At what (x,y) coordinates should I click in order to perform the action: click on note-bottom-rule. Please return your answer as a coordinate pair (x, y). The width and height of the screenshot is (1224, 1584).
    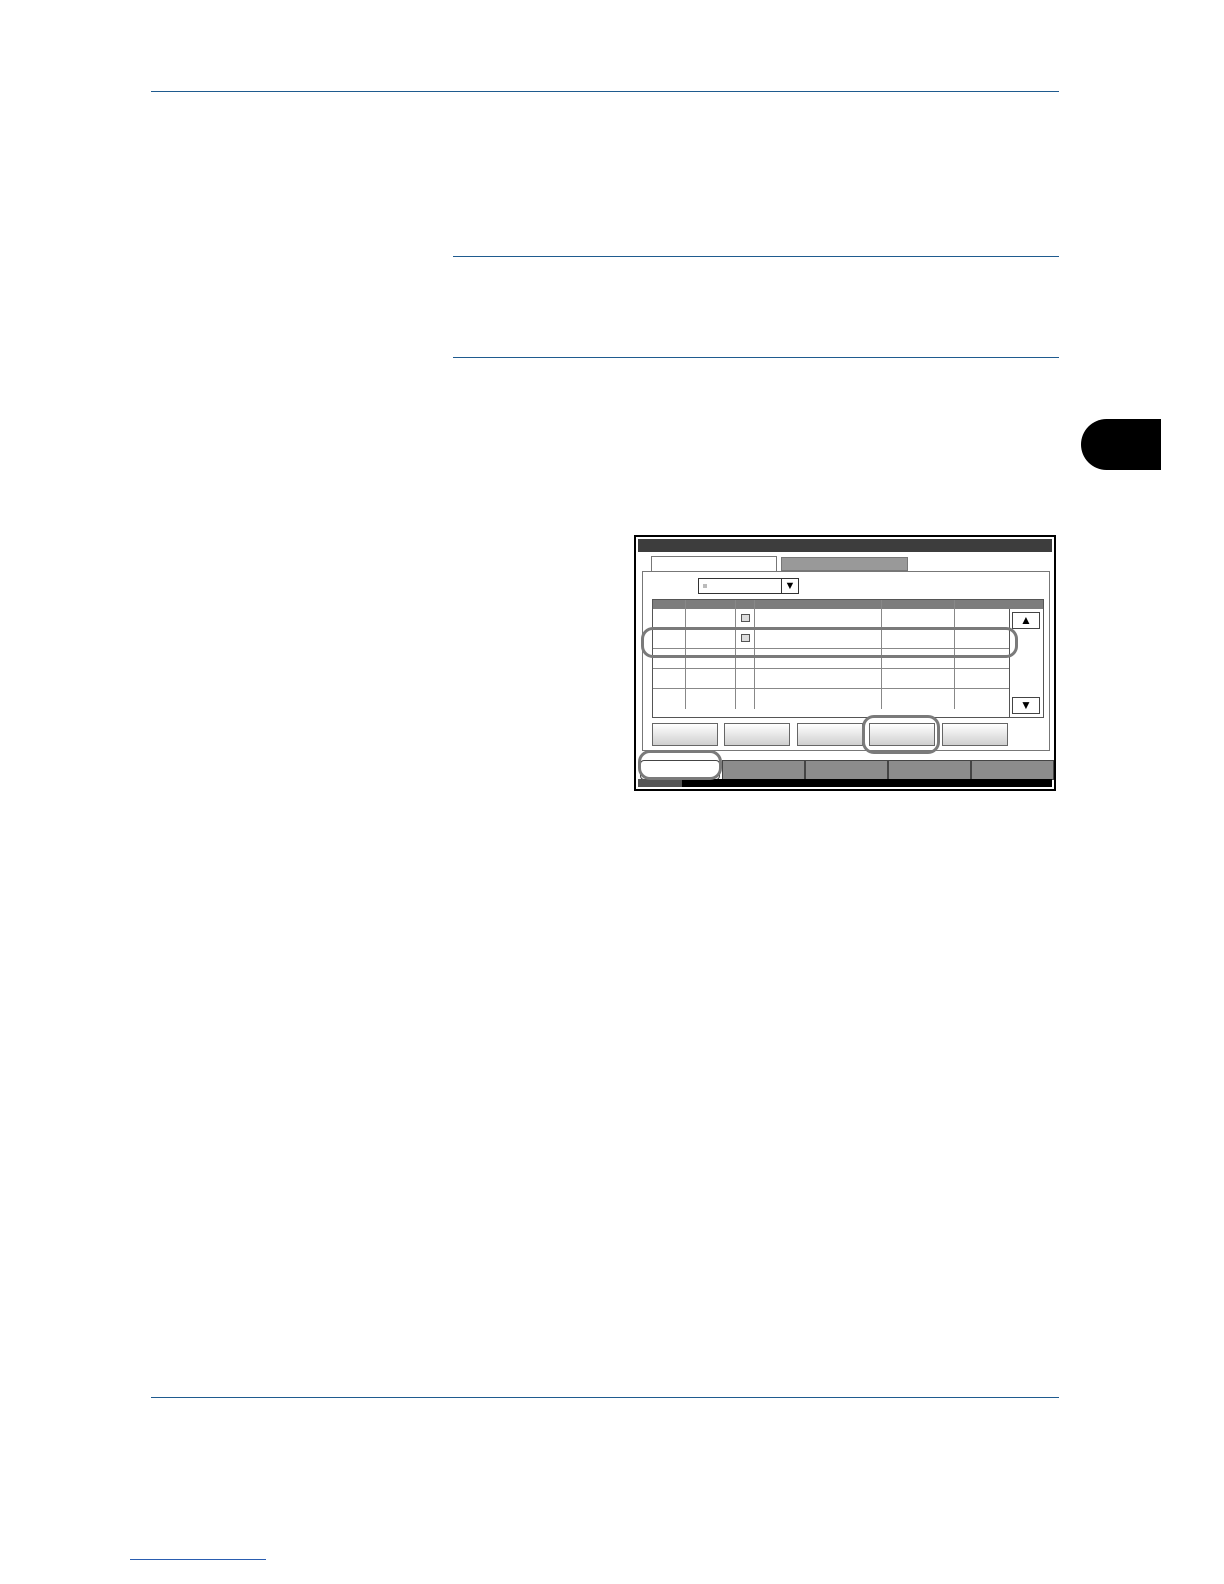
    Looking at the image, I should click on (756, 357).